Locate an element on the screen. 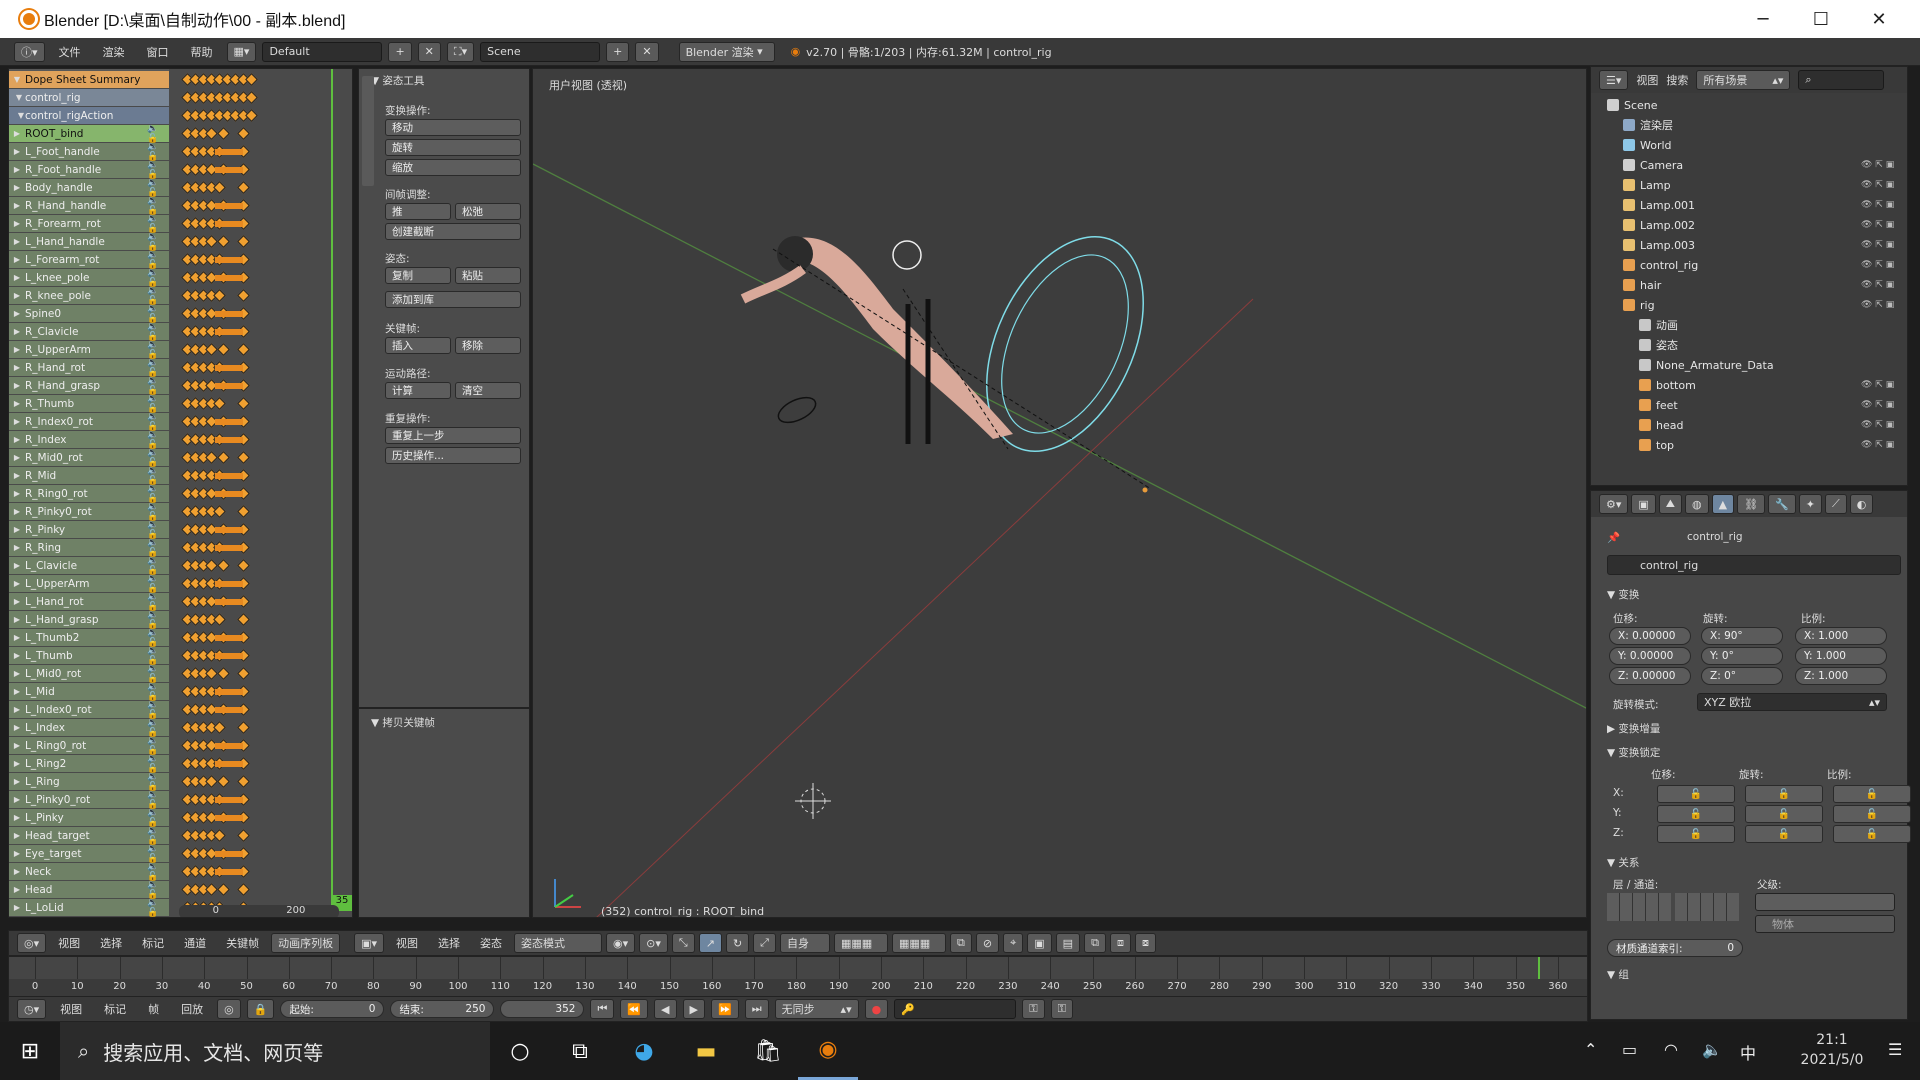  outliner-item: 渲染层 is located at coordinates (1648, 125).